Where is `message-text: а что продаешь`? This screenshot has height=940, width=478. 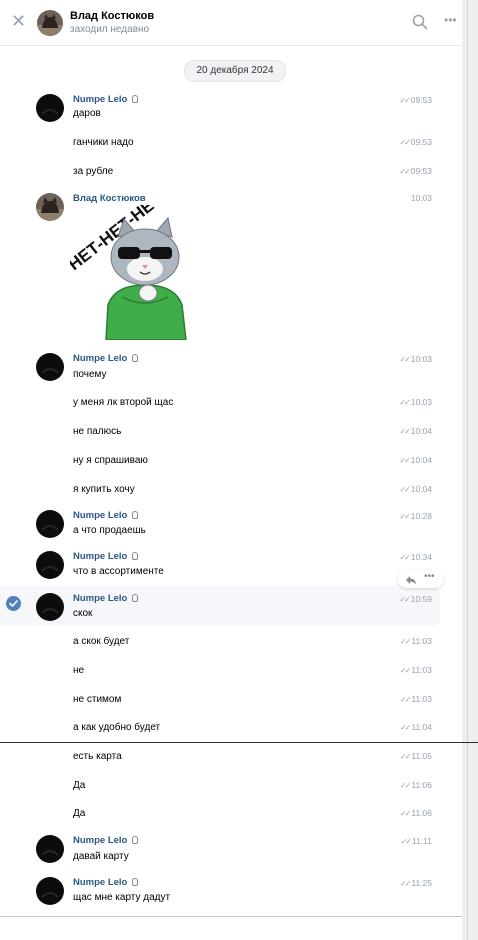
message-text: а что продаешь is located at coordinates (109, 530).